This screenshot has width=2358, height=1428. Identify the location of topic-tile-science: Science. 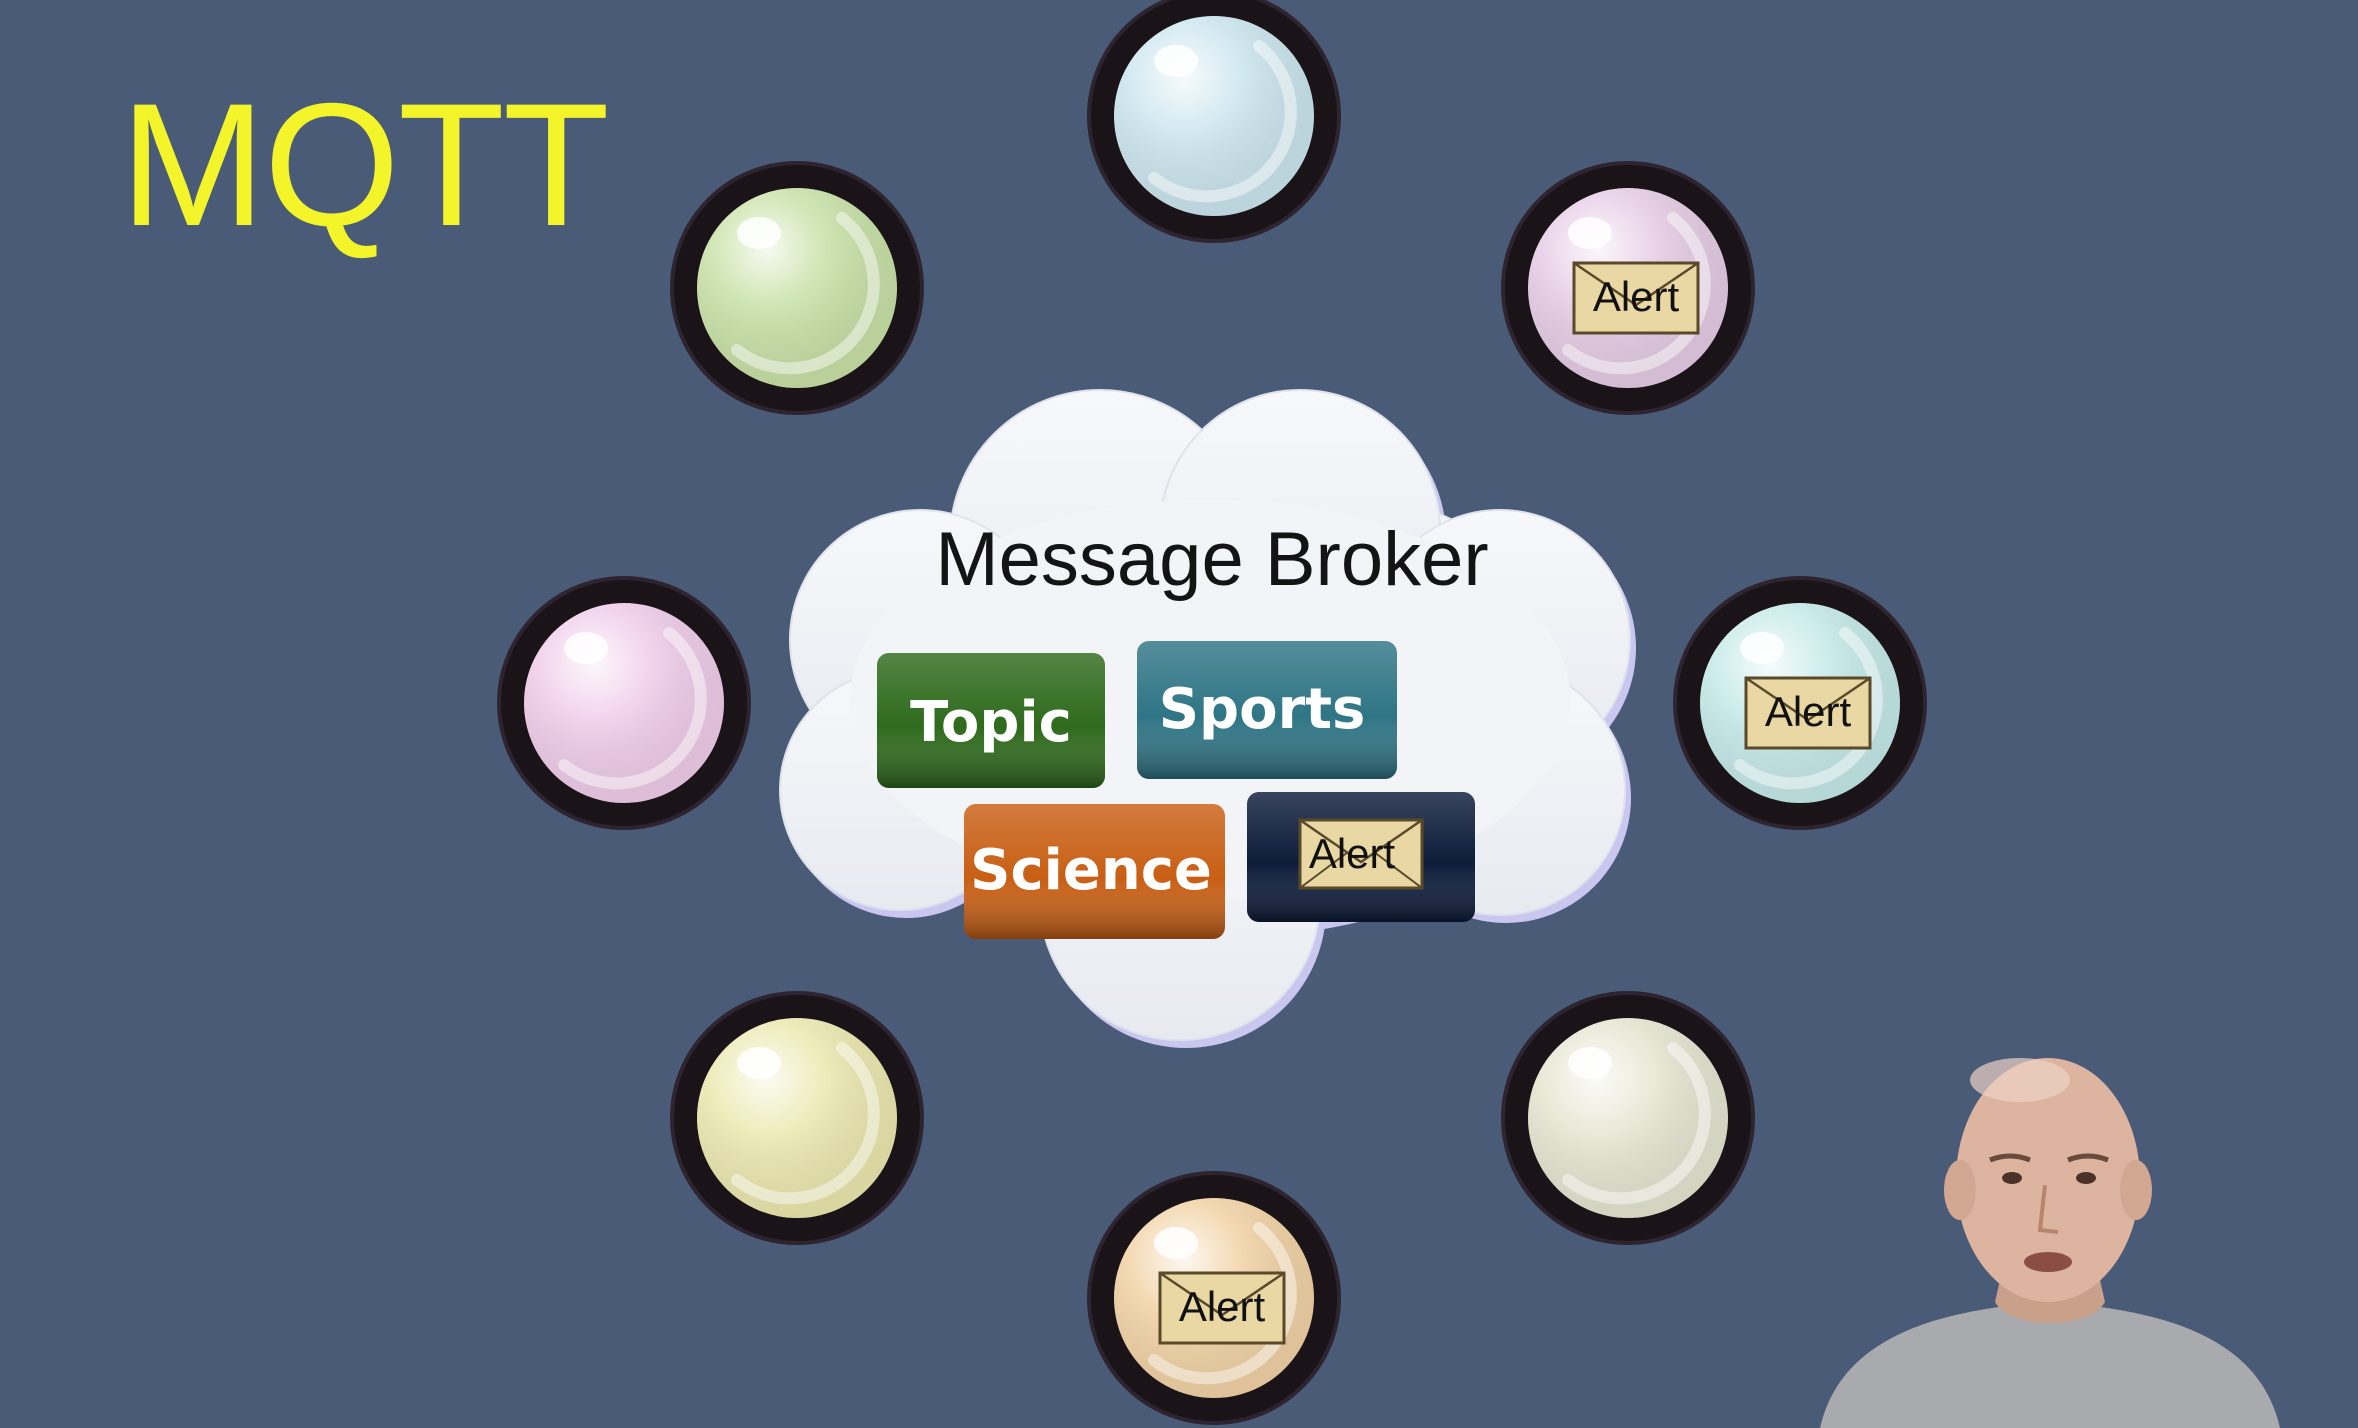
(1094, 871).